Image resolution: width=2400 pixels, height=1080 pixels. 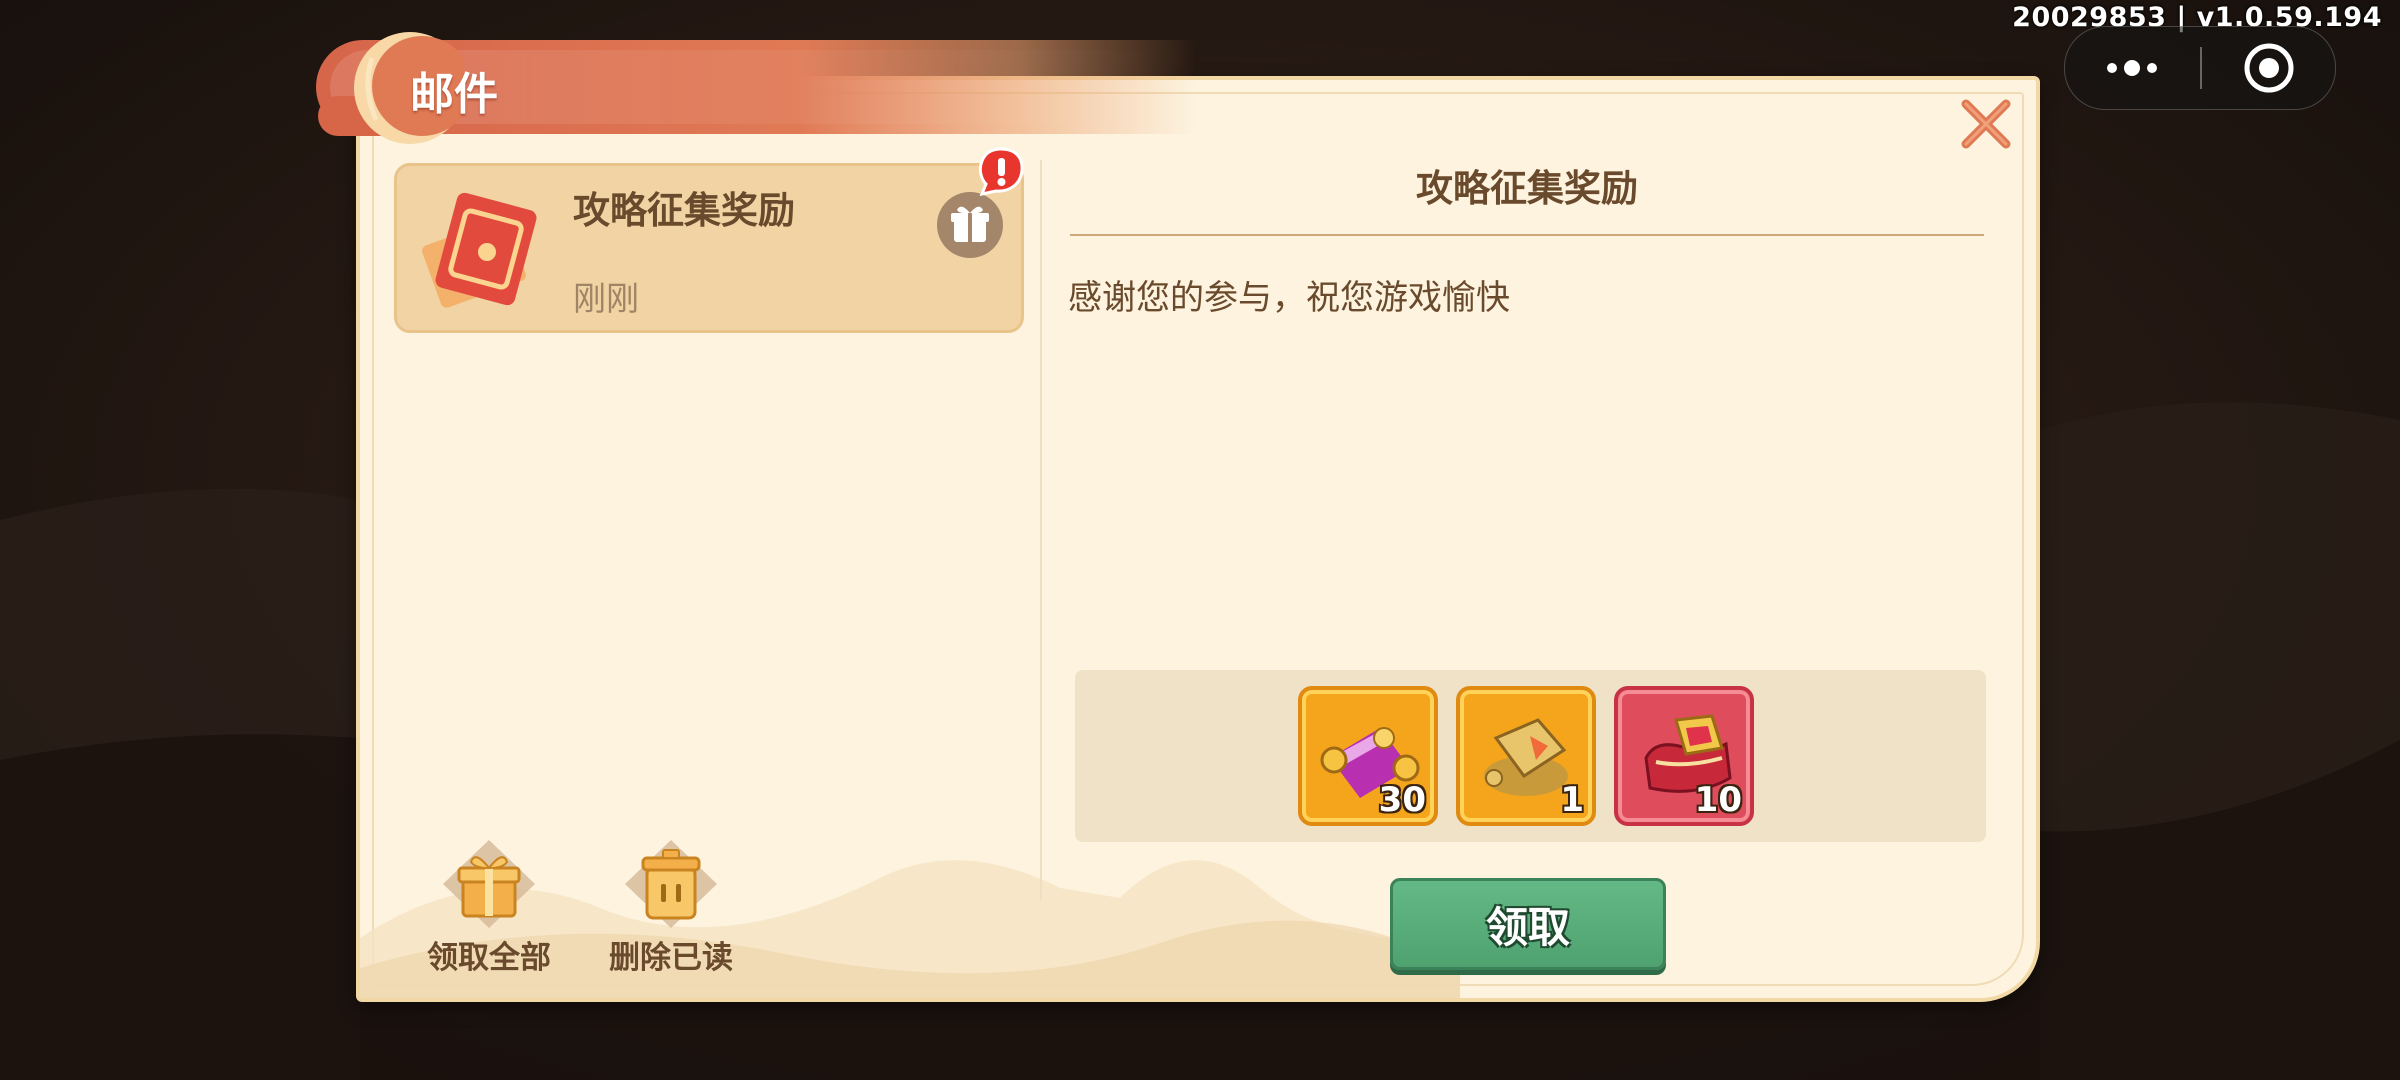 I want to click on unread-alert-icon, so click(x=1001, y=171).